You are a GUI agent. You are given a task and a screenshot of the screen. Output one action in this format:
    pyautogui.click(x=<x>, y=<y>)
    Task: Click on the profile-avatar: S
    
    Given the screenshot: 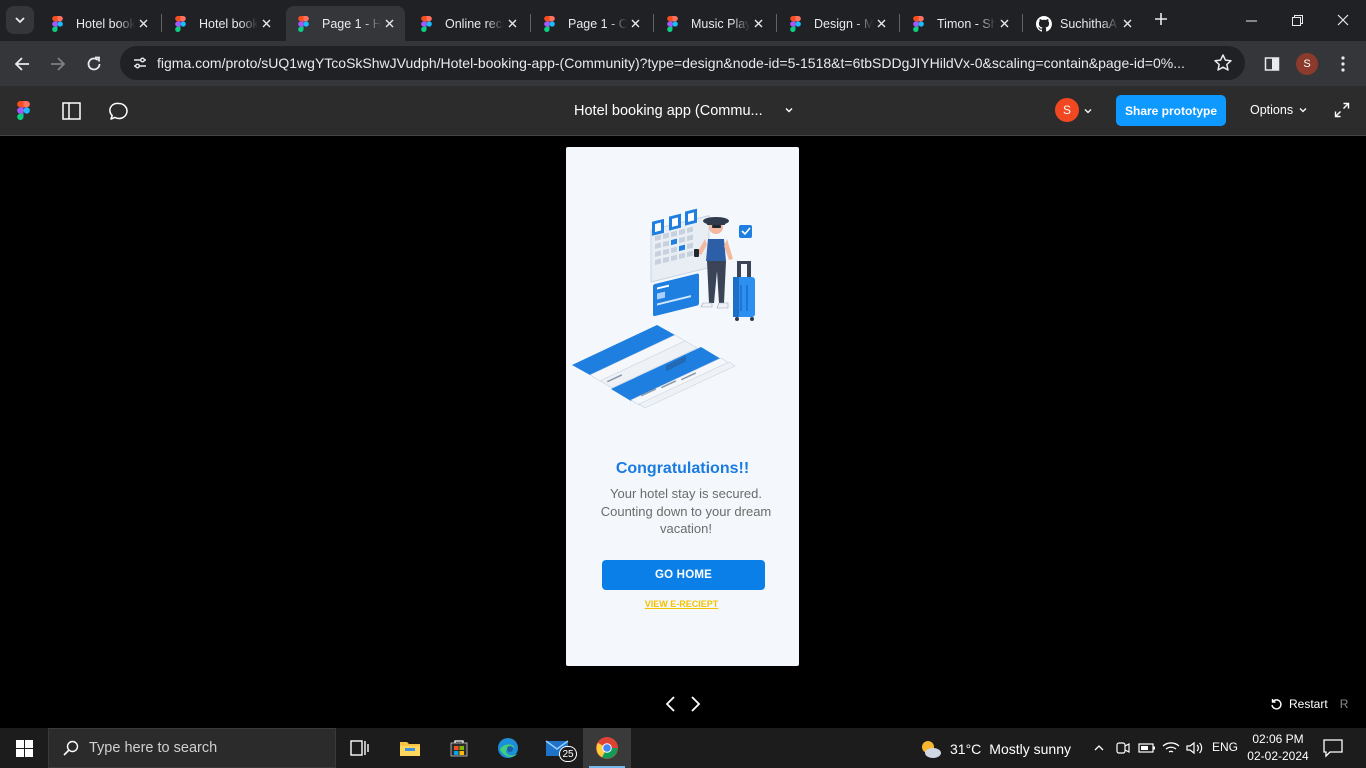 What is the action you would take?
    pyautogui.click(x=1307, y=64)
    